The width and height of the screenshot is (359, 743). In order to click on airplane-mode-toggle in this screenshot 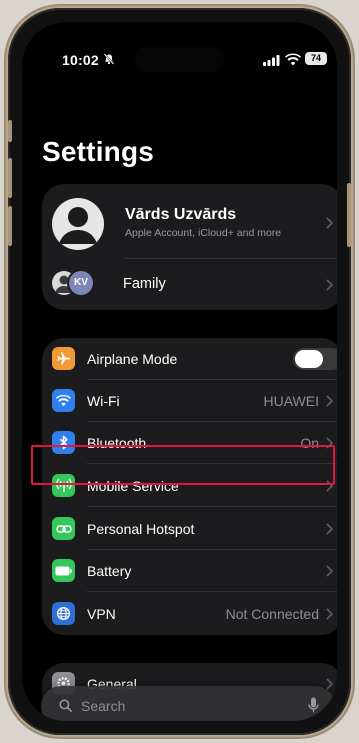, I will do `click(315, 359)`.